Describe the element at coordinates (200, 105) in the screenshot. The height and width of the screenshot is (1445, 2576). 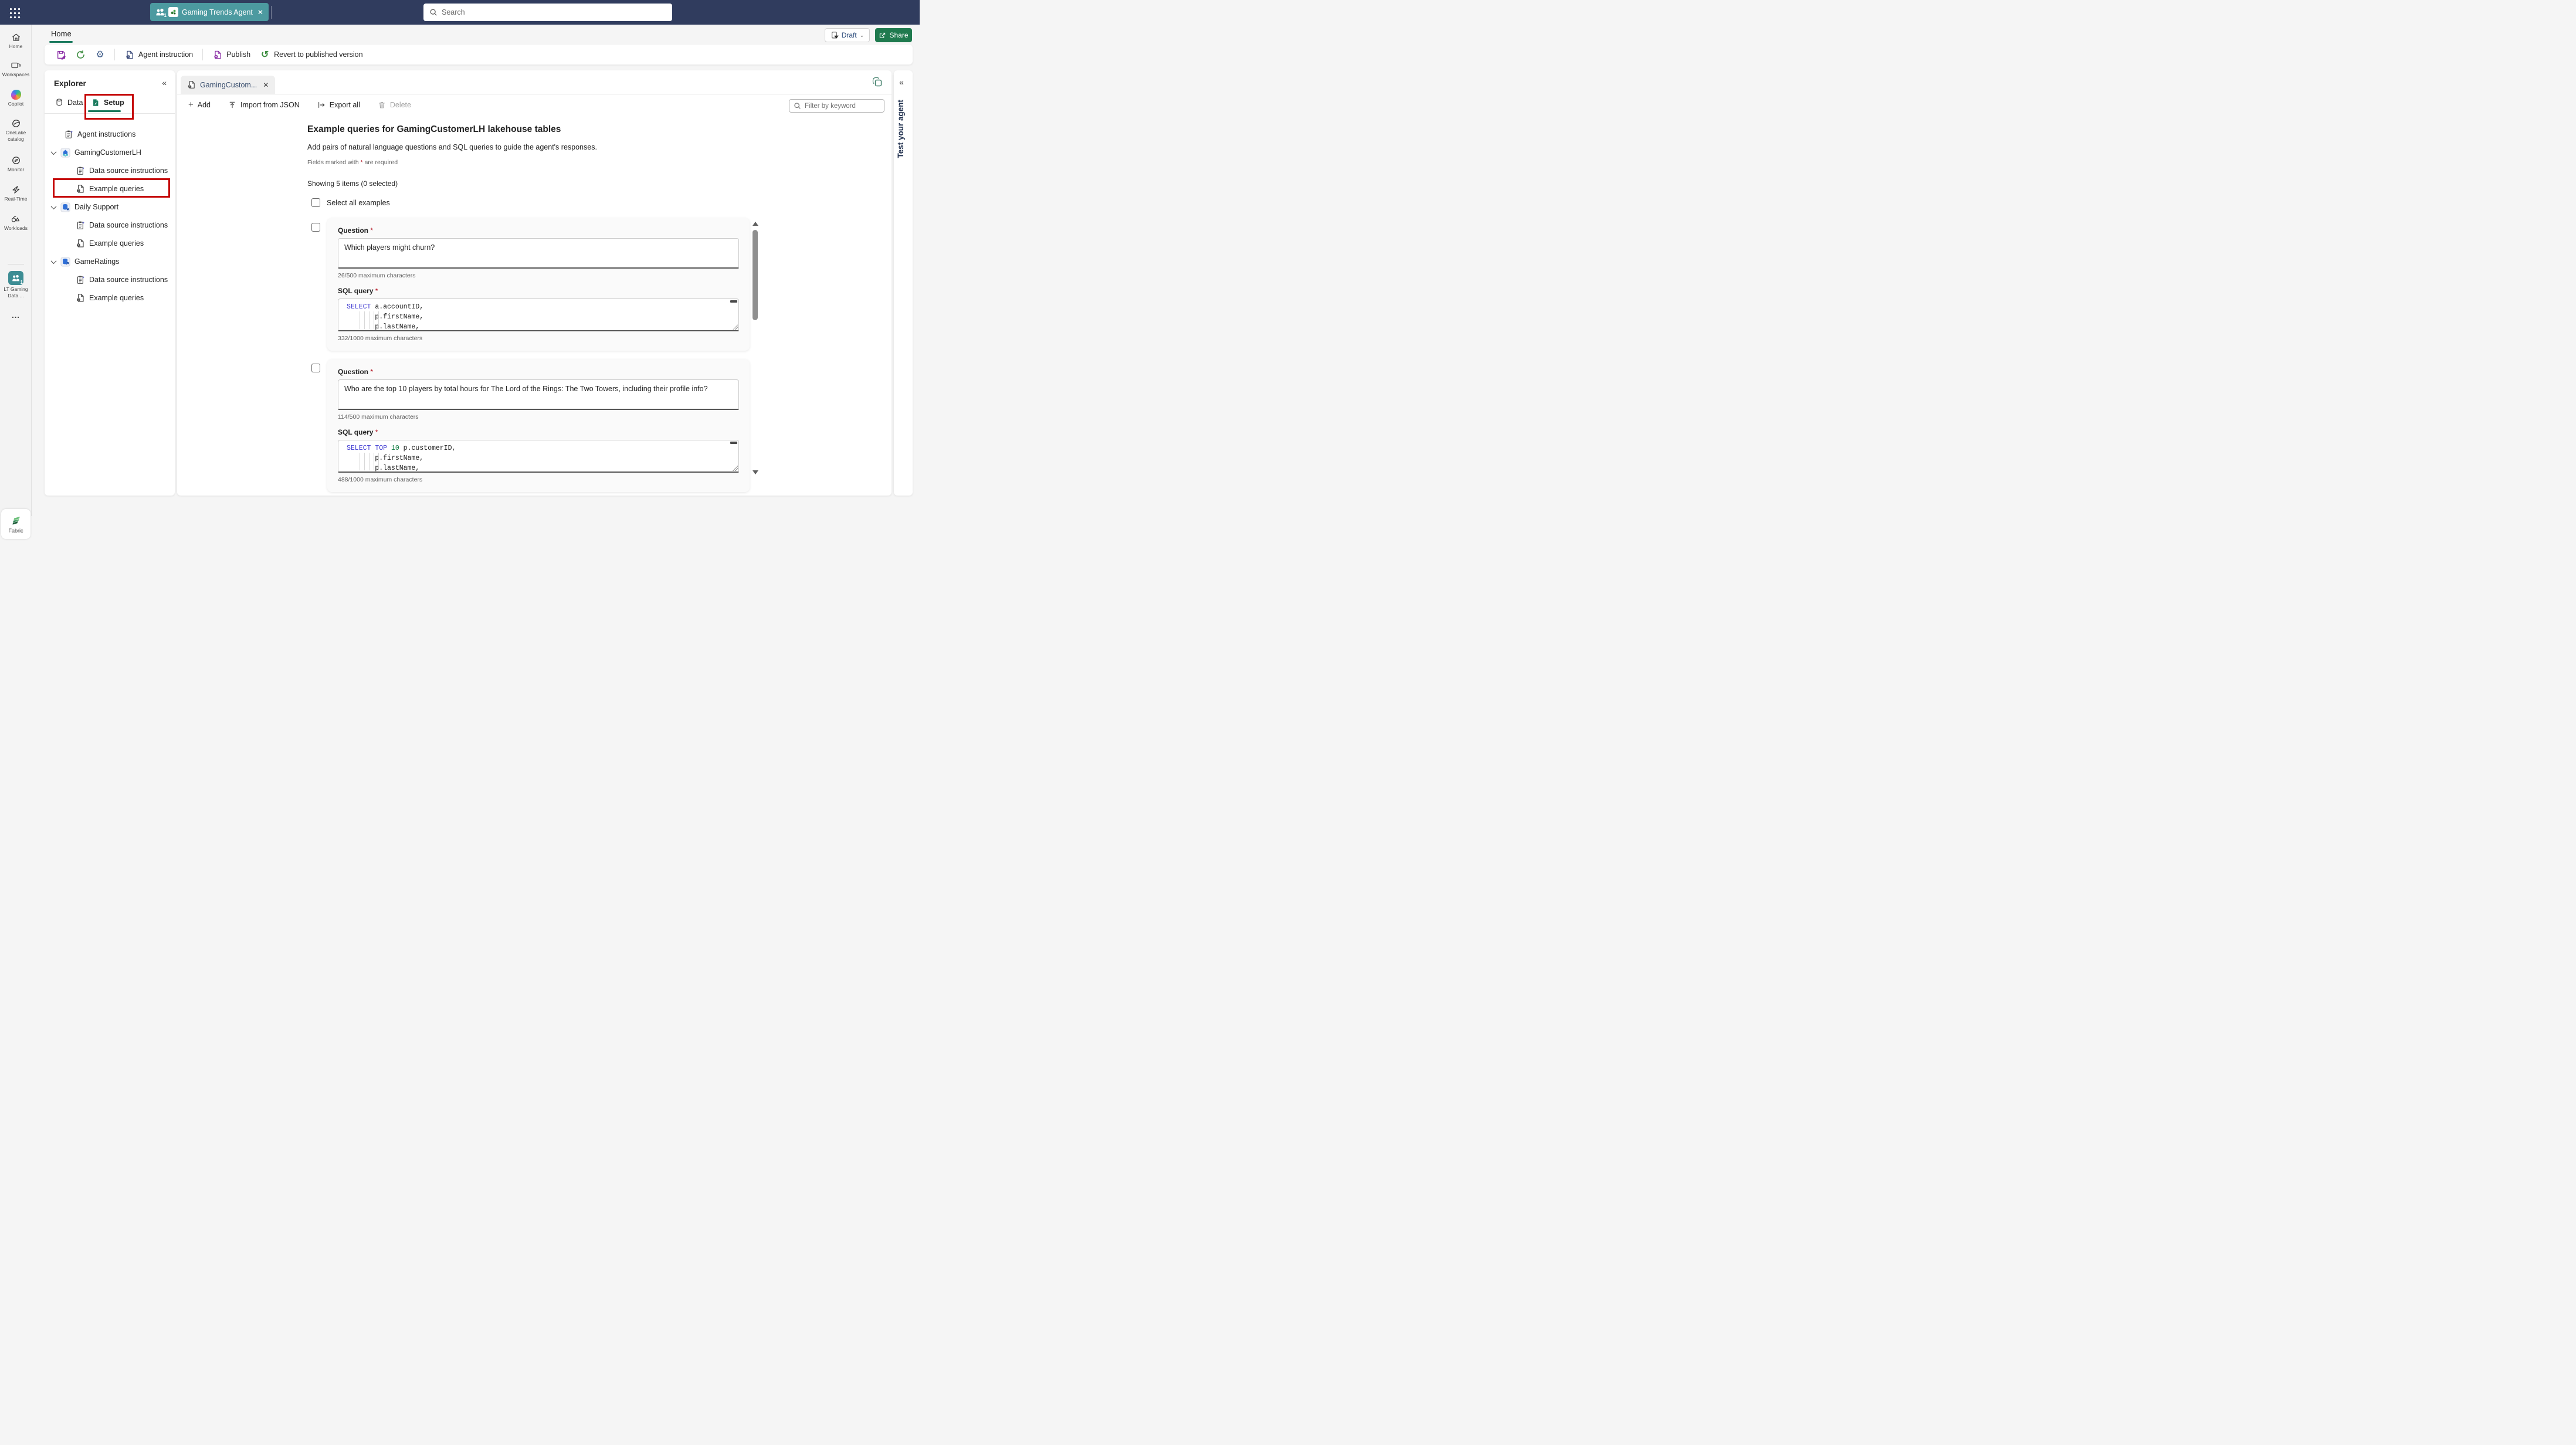
I see `add-button: + Add` at that location.